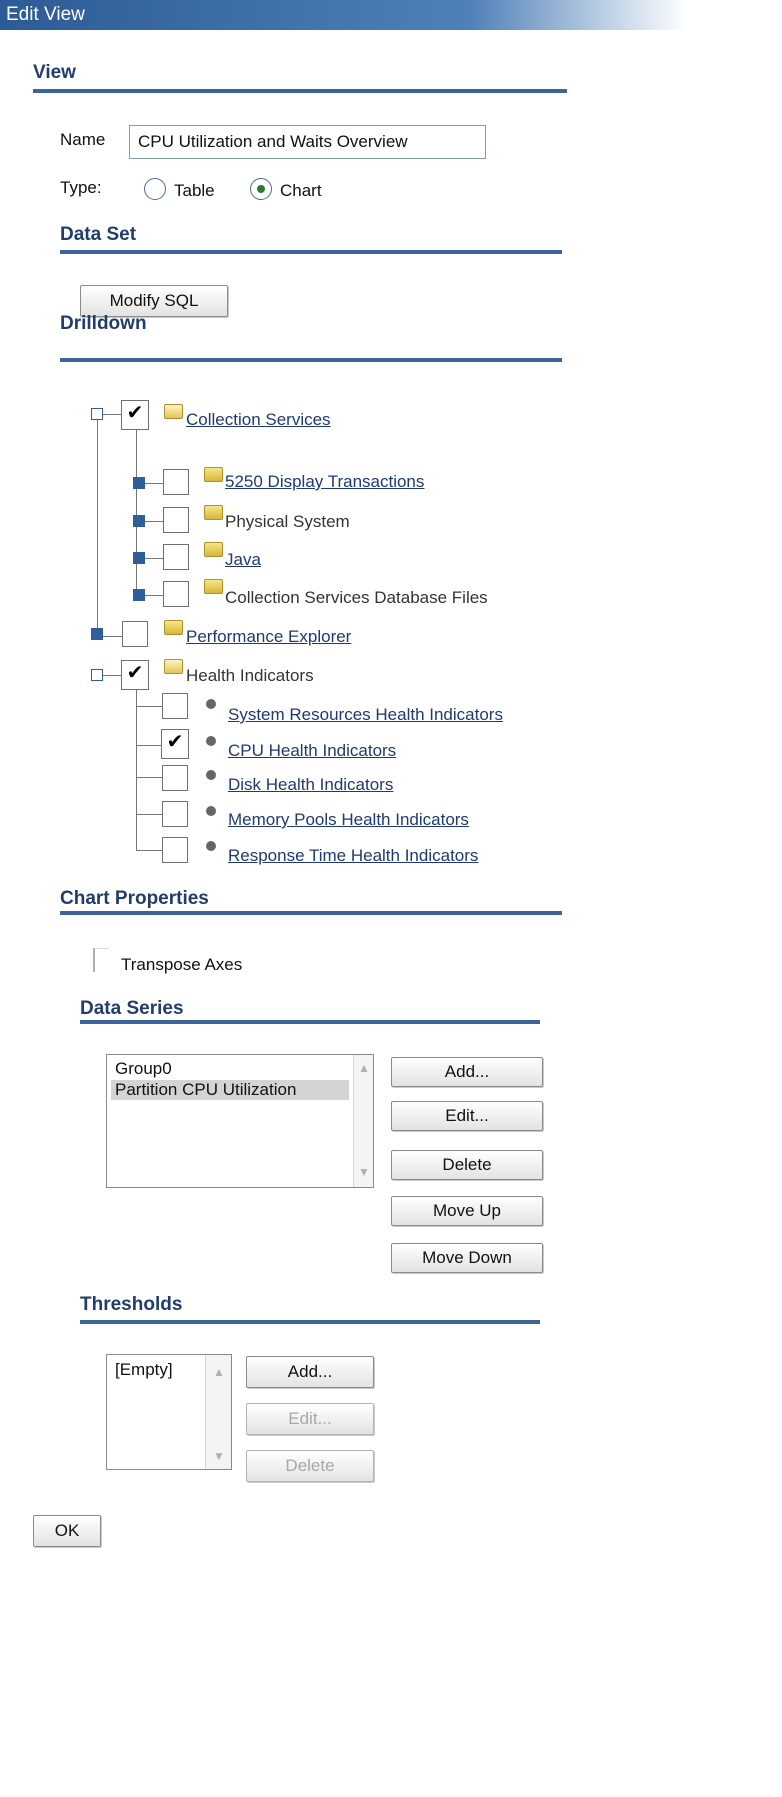  I want to click on name-field: CPU Utilization and Waits Overview, so click(307, 142).